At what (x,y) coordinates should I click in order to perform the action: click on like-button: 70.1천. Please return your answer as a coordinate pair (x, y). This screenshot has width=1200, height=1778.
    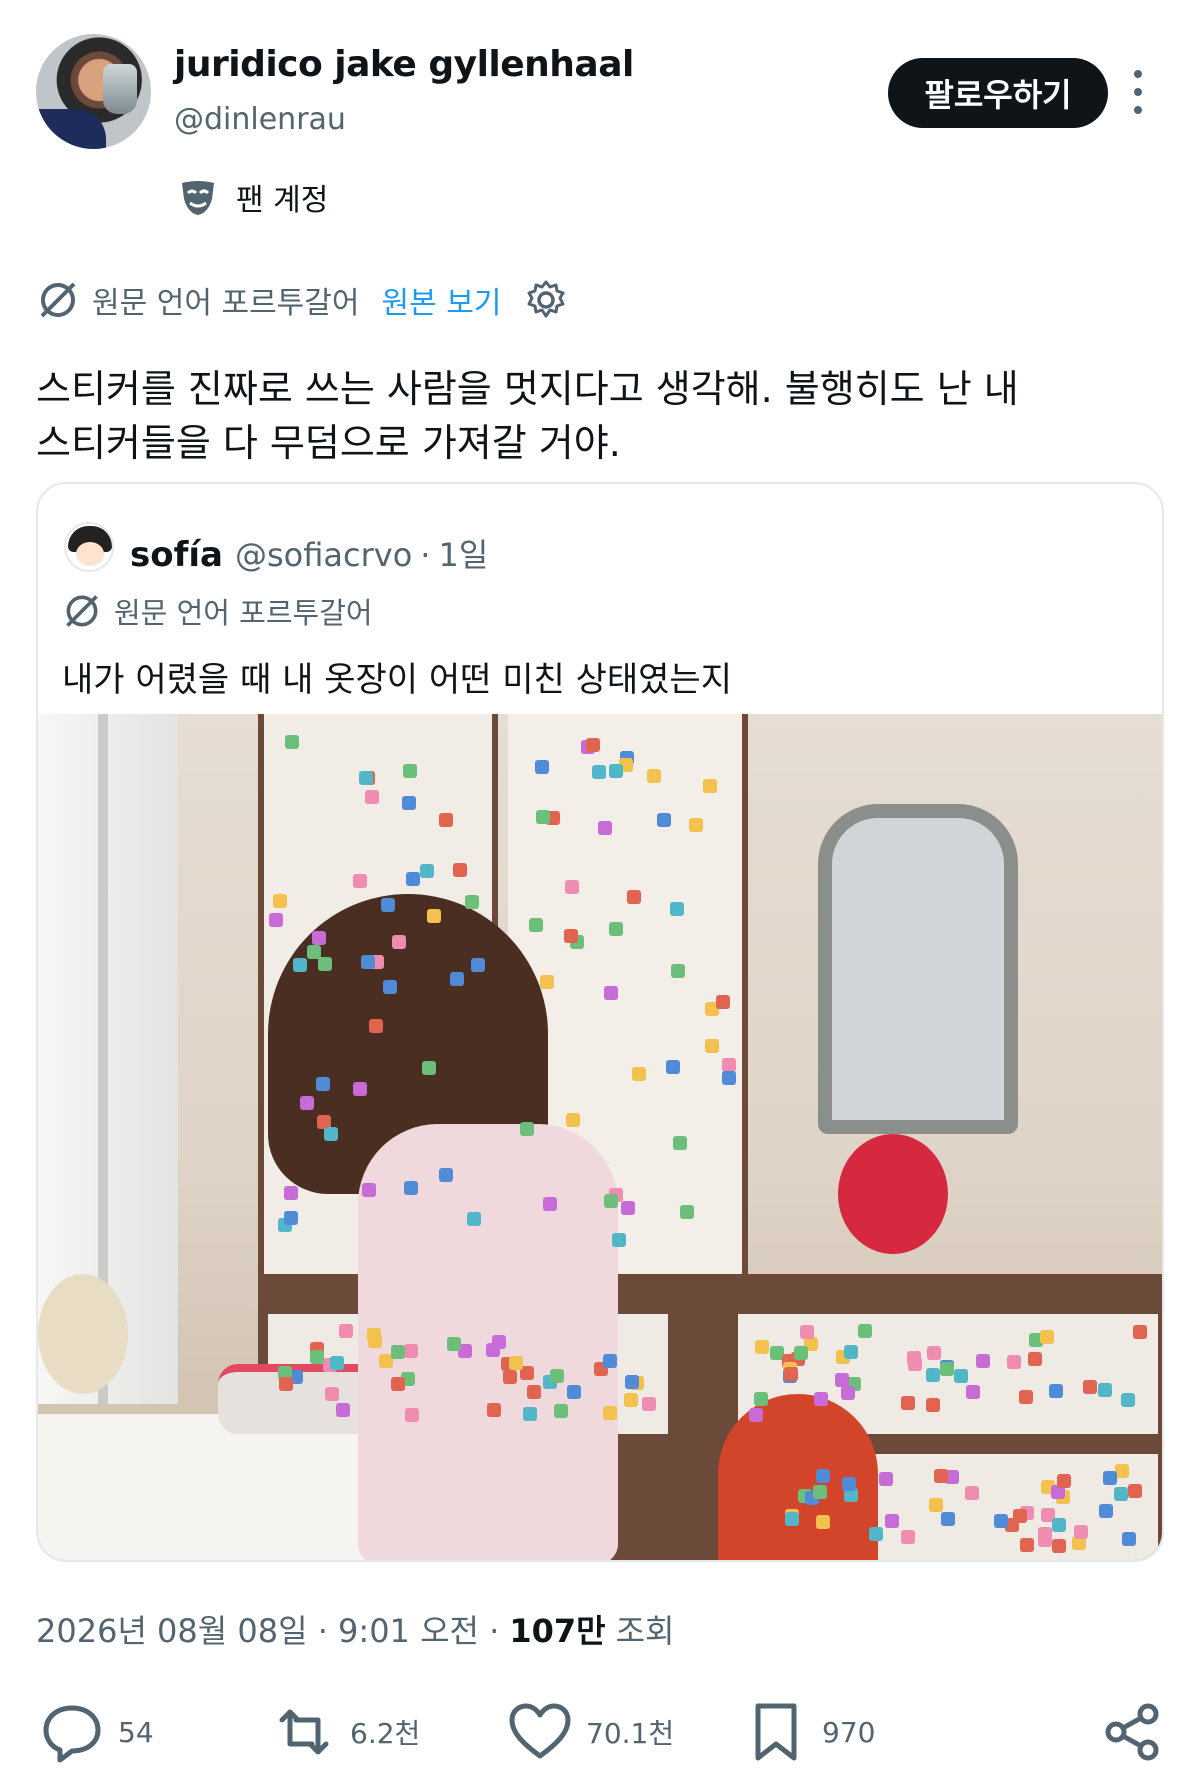
    Looking at the image, I should click on (591, 1732).